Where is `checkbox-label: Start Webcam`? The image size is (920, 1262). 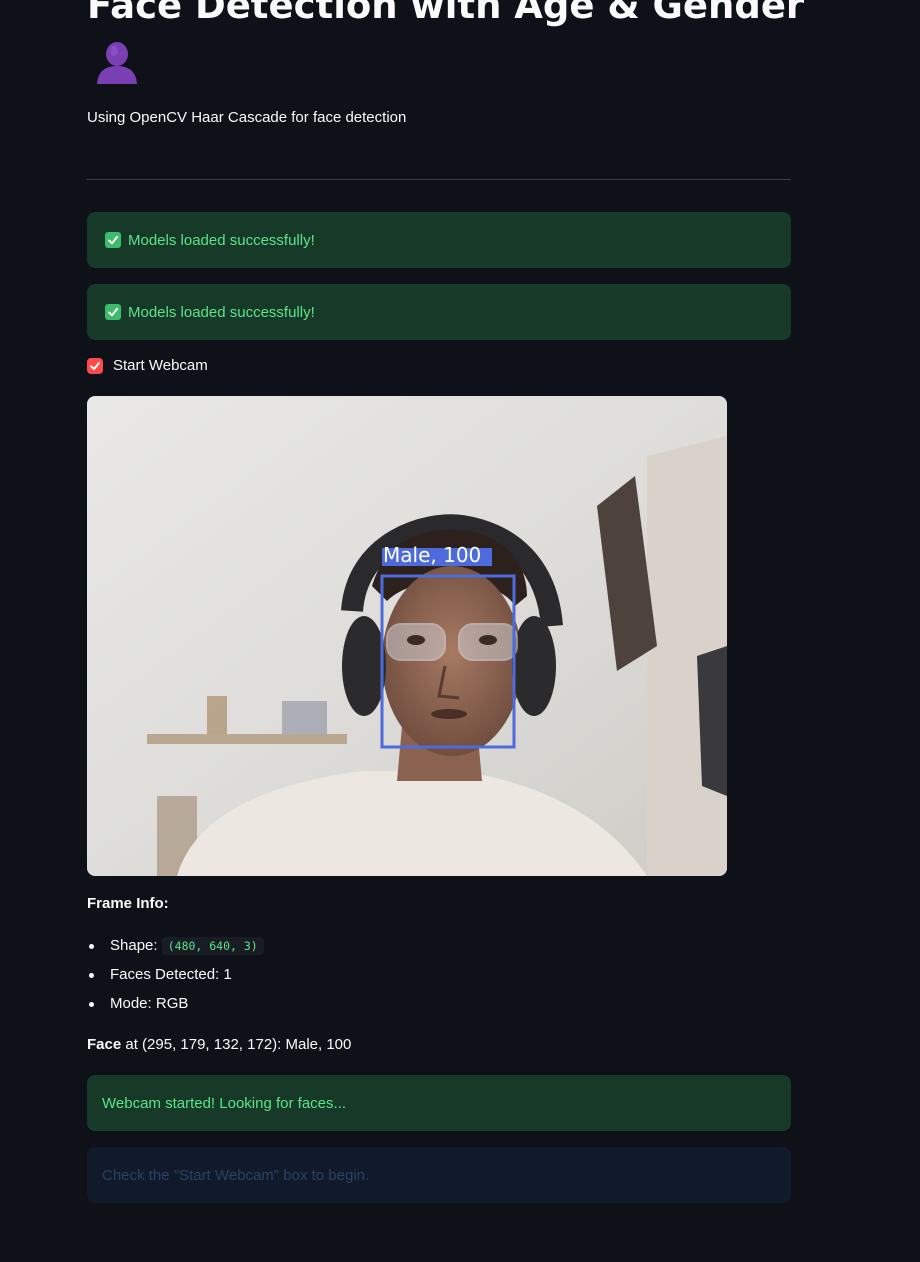 checkbox-label: Start Webcam is located at coordinates (160, 365).